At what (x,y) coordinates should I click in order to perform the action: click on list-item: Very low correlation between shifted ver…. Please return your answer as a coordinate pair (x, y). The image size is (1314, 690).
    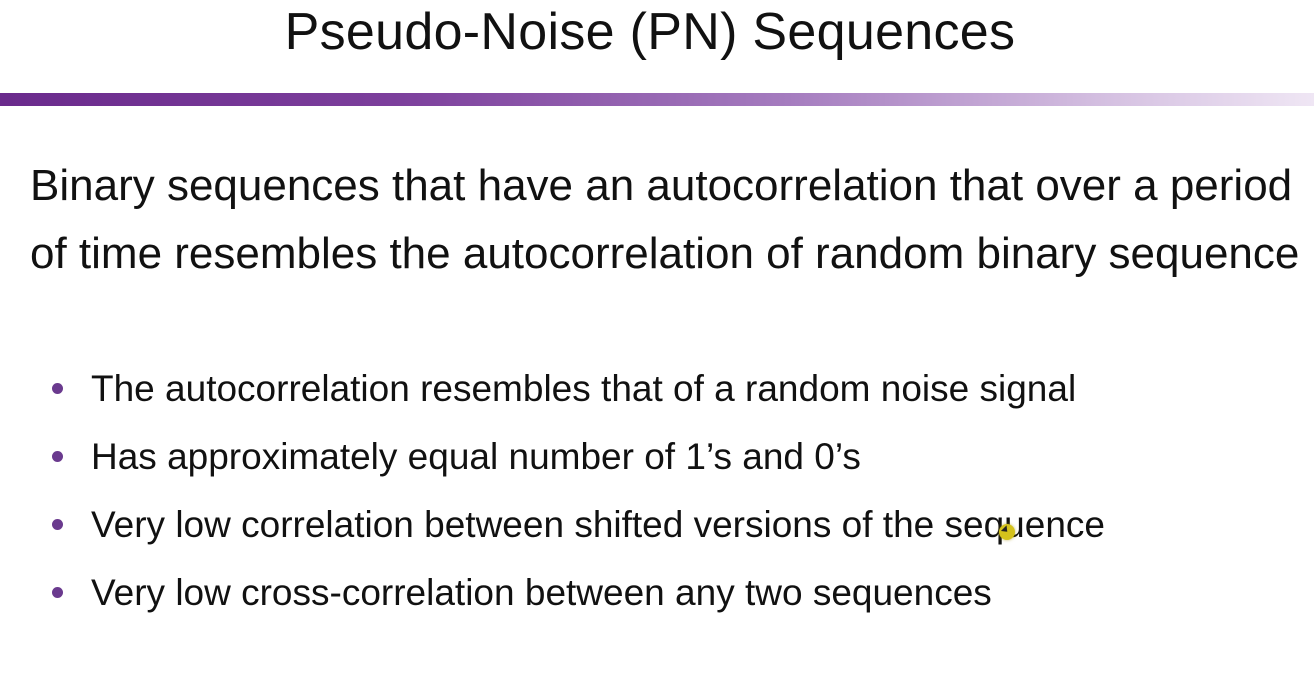
    Looking at the image, I should click on (635, 525).